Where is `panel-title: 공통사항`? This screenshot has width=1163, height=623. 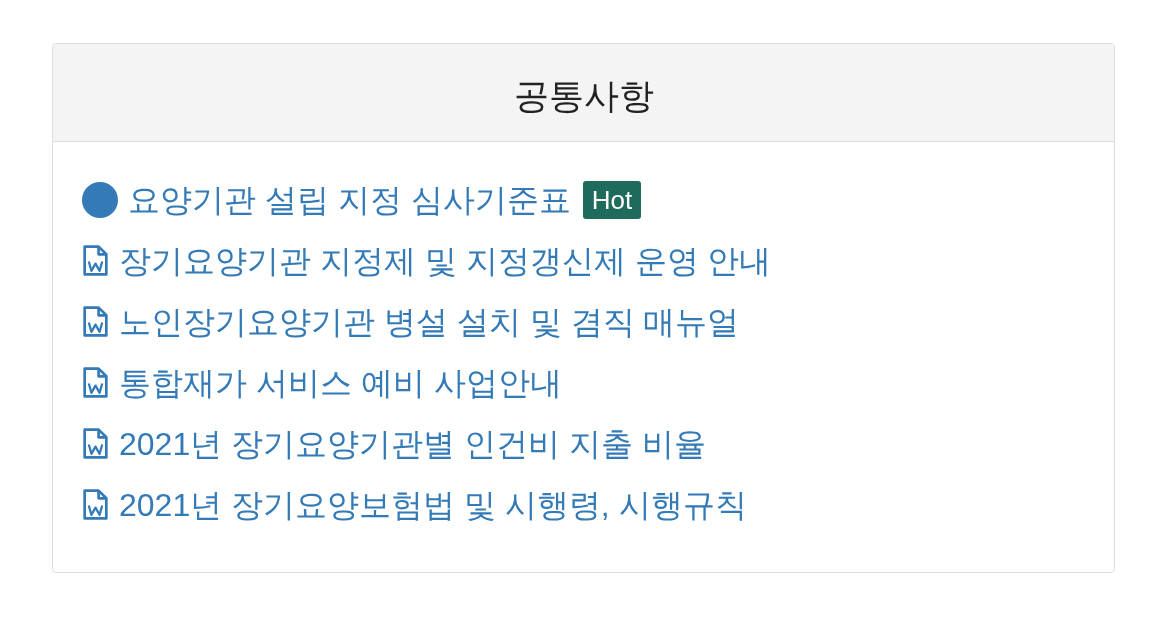 panel-title: 공통사항 is located at coordinates (583, 95).